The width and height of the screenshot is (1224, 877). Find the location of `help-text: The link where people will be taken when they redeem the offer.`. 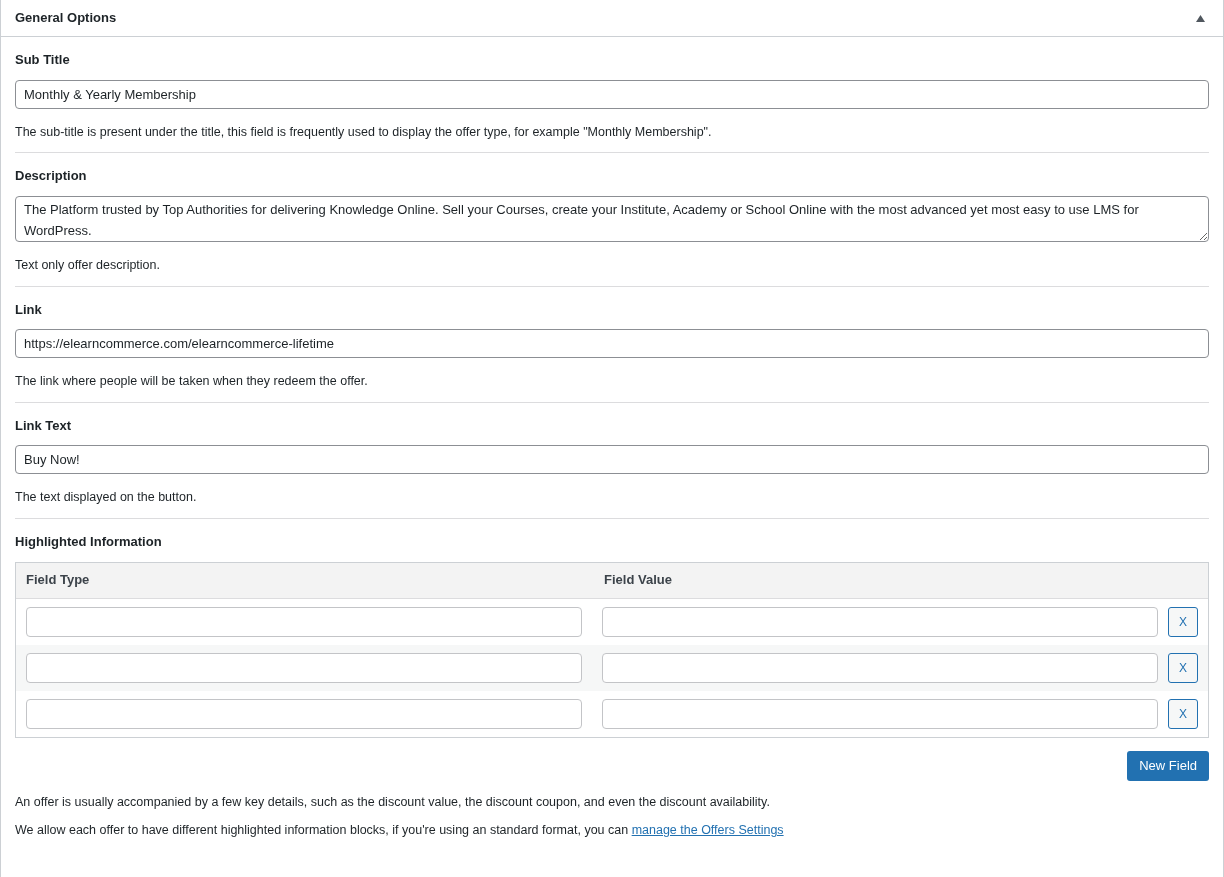

help-text: The link where people will be taken when they redeem the offer. is located at coordinates (192, 381).